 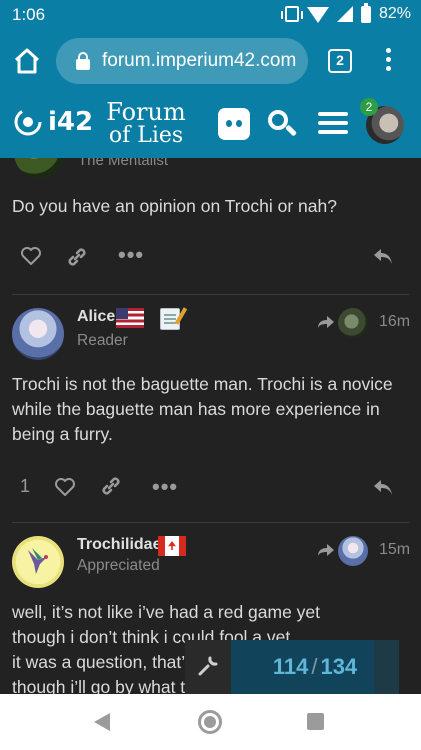 I want to click on author-name: Alice, so click(x=96, y=317).